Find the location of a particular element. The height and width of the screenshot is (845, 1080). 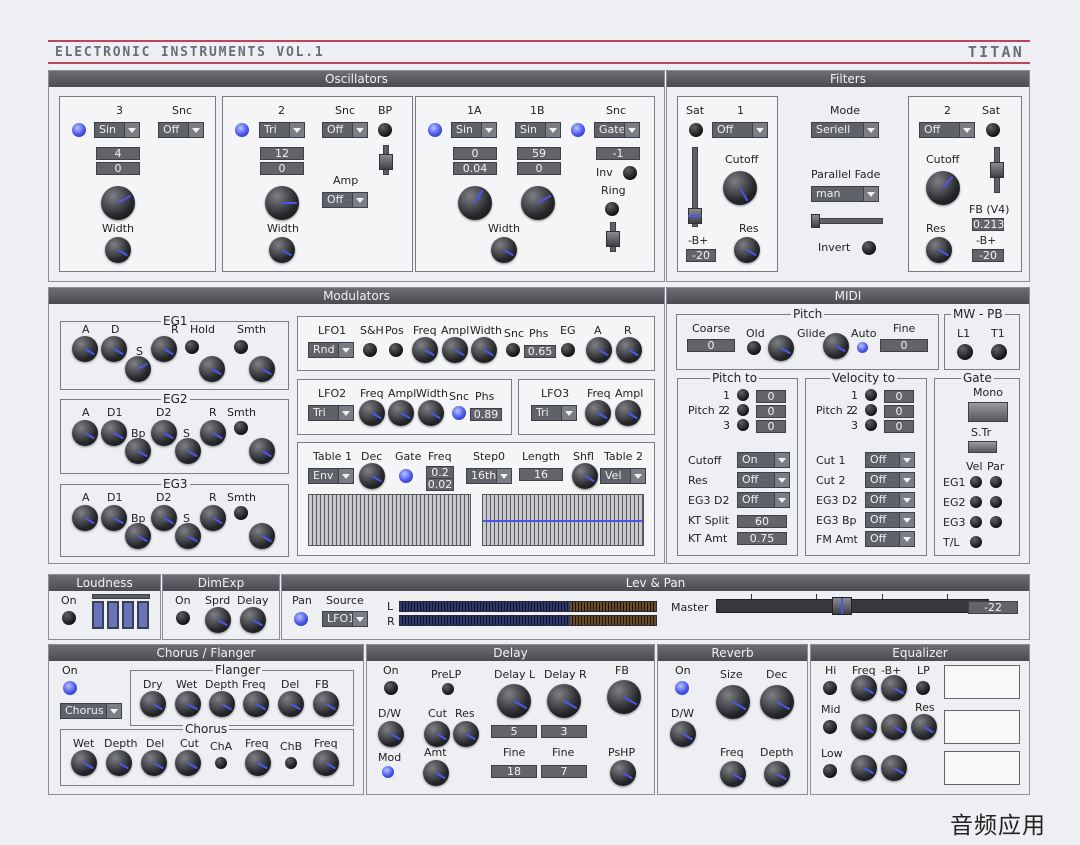

osc2-wave-select: Tri is located at coordinates (282, 130).